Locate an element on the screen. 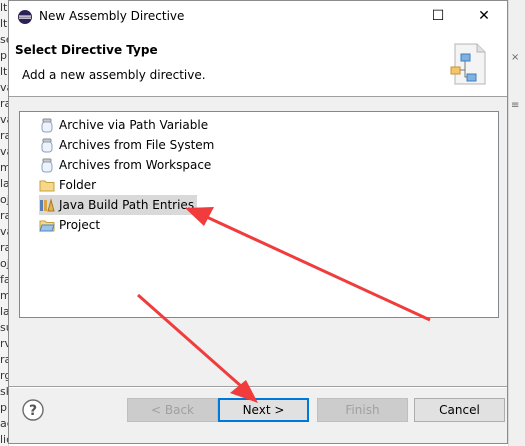 Image resolution: width=525 pixels, height=446 pixels. close-button: ✕ is located at coordinates (484, 16).